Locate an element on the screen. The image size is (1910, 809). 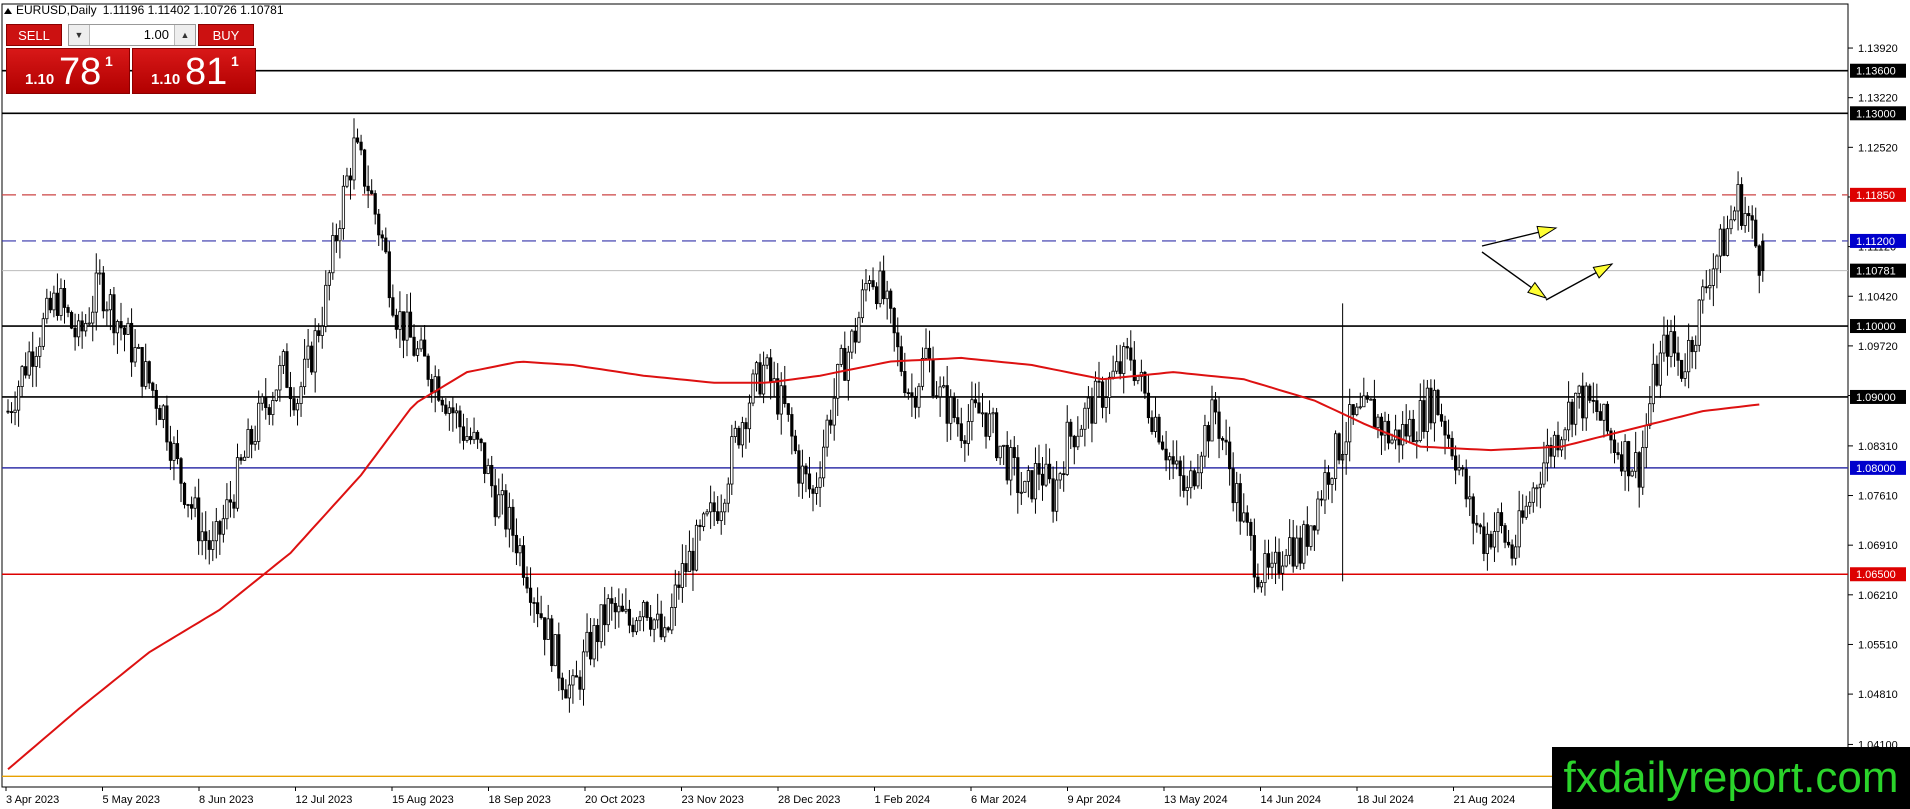
x-tick-label: 13 May 2024 is located at coordinates (1196, 800).